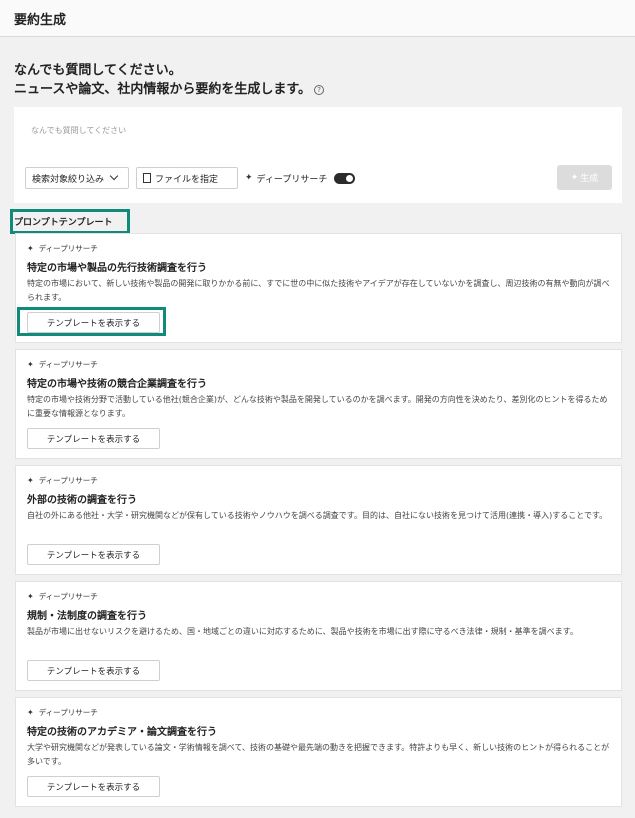 The height and width of the screenshot is (818, 635). Describe the element at coordinates (87, 616) in the screenshot. I see `template-title: 規制・法制度の調査を行う` at that location.